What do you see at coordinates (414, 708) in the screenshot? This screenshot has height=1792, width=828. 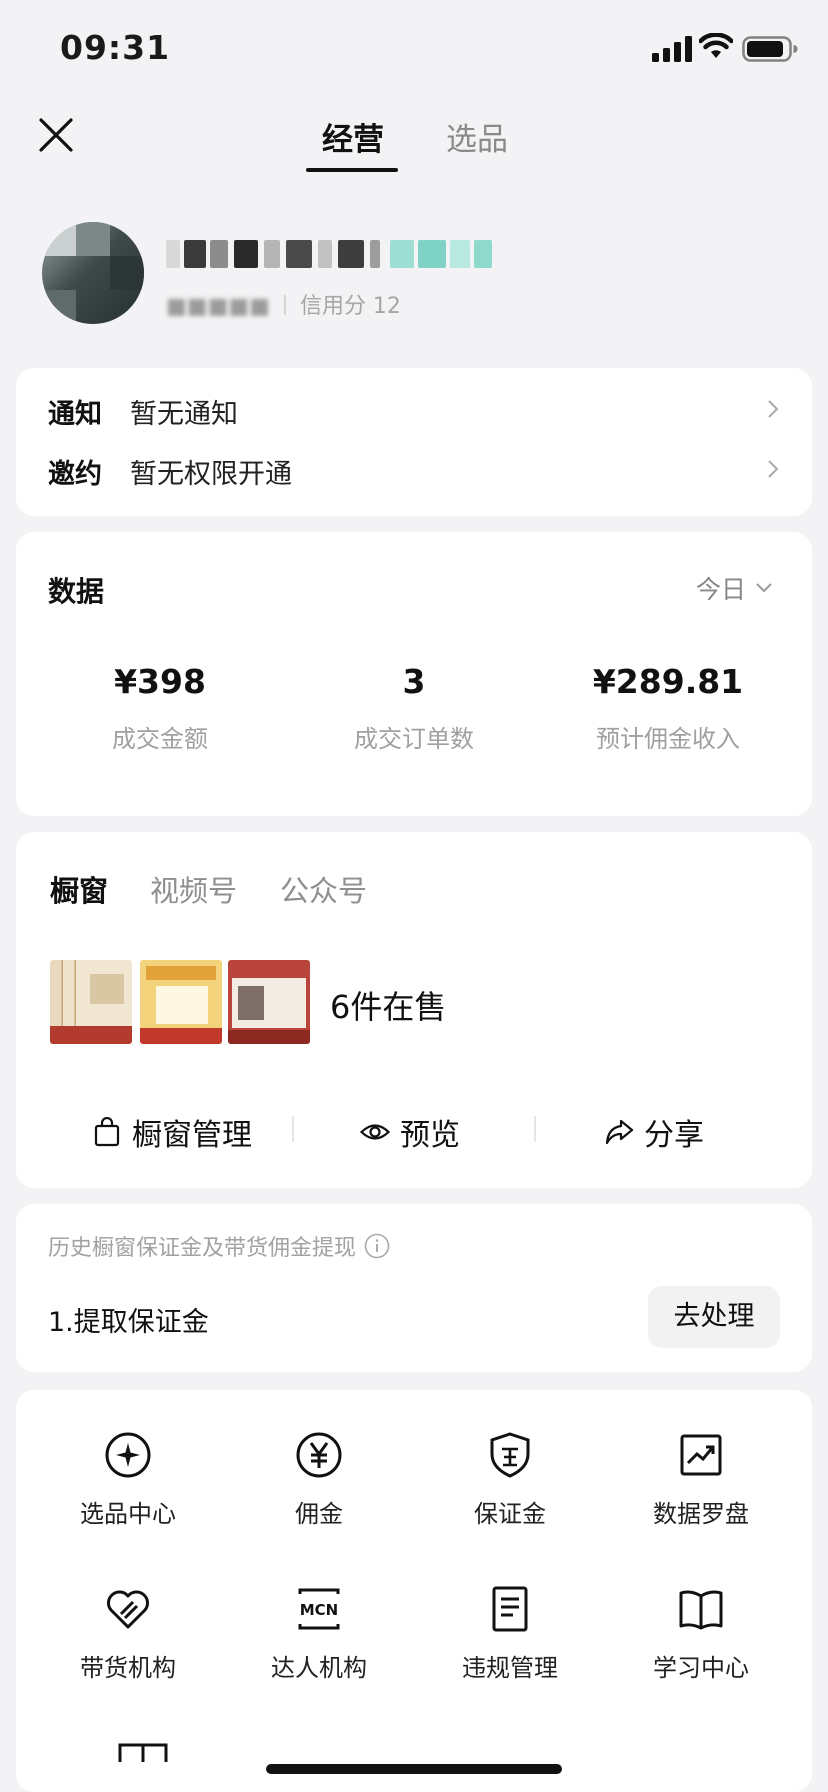 I see `stat-orders: 3 成交订单数` at bounding box center [414, 708].